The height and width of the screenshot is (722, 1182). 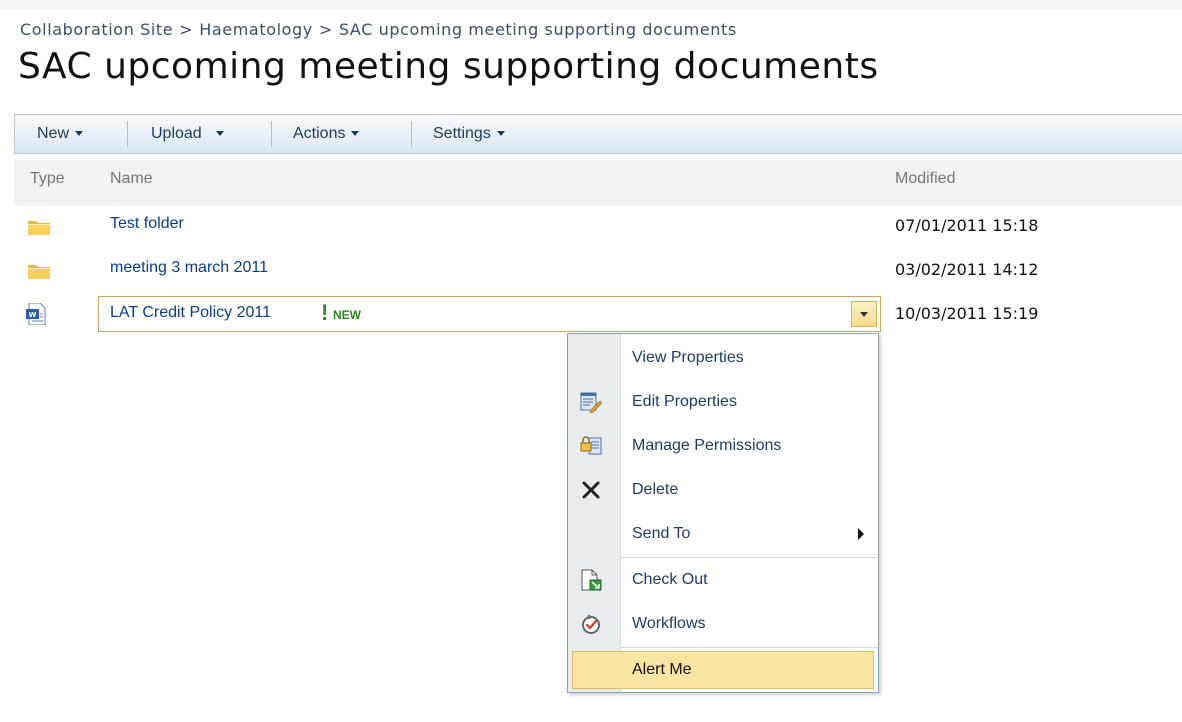 I want to click on item-dropdown-button, so click(x=864, y=314).